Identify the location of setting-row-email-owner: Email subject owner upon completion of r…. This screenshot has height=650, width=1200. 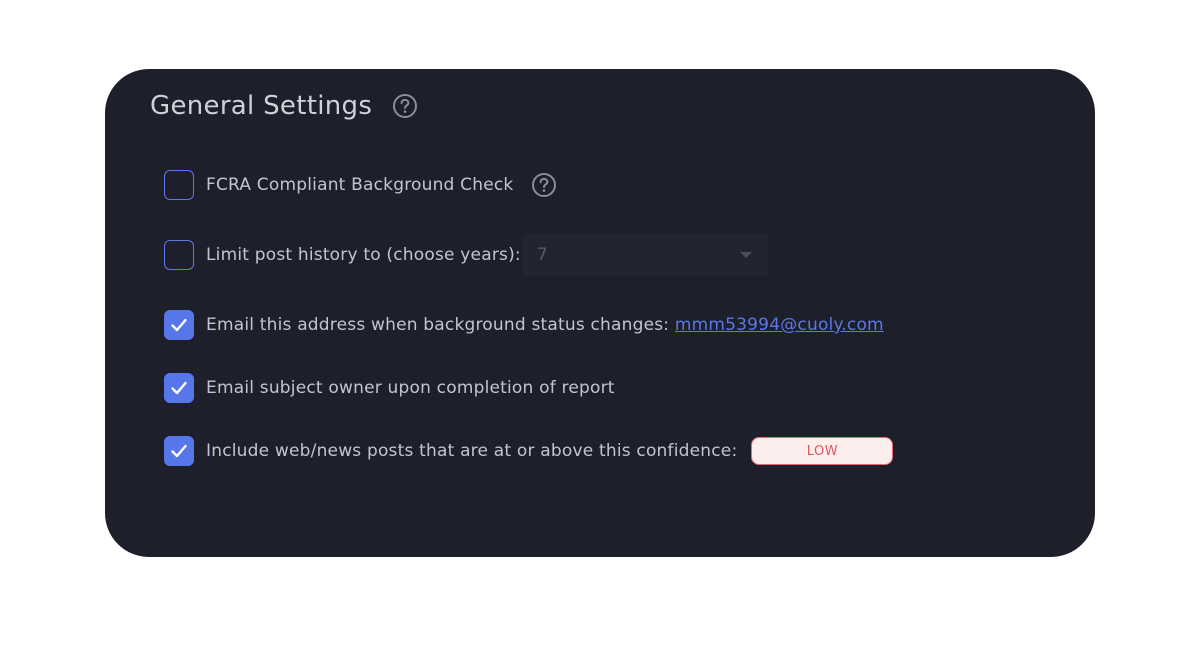
(389, 388).